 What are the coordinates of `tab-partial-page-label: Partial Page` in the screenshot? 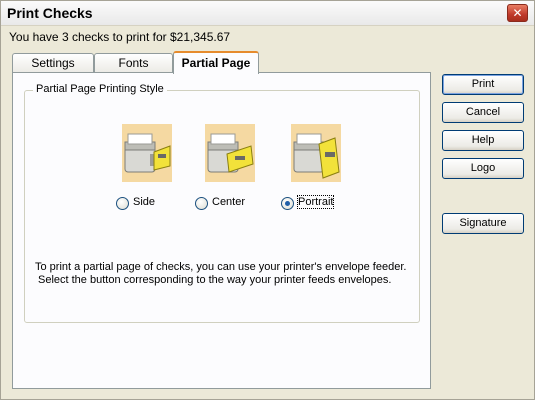 It's located at (216, 63).